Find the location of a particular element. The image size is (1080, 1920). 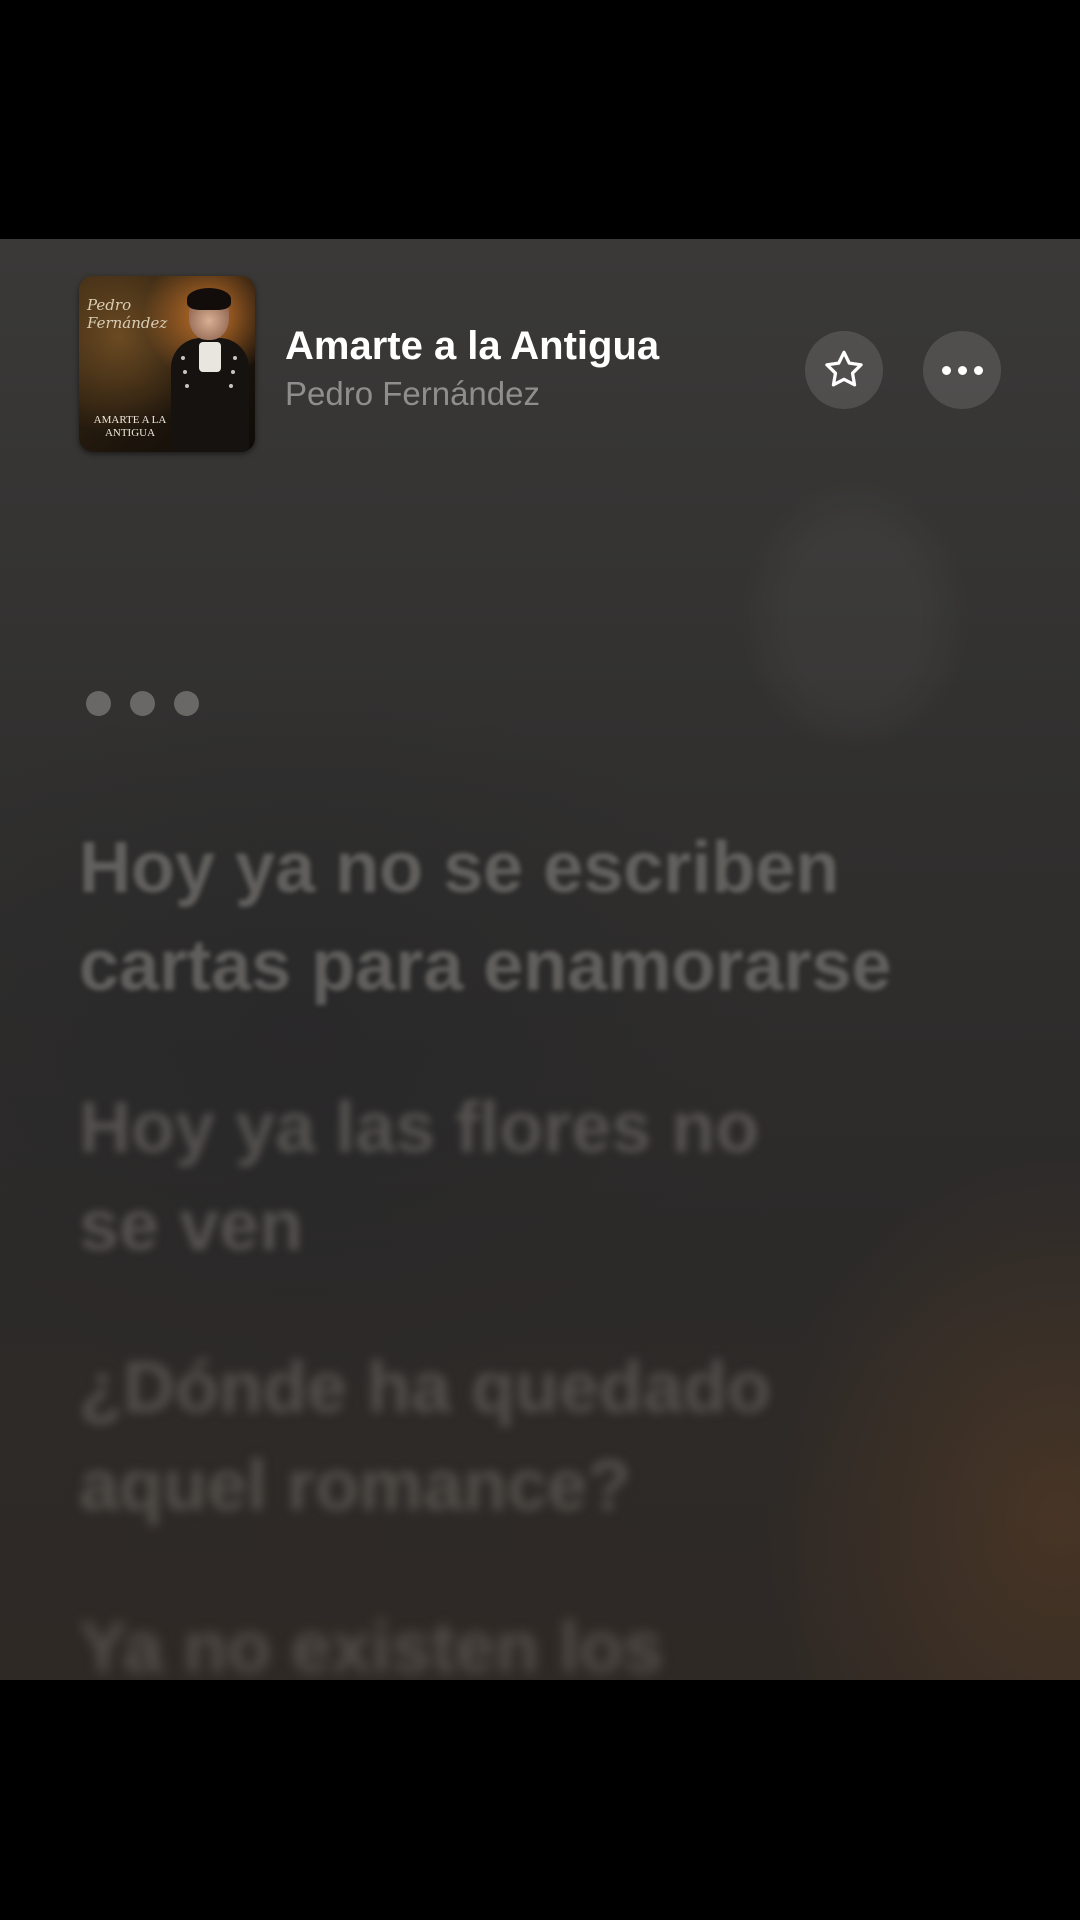

lyric-line: ¿Dónde ha quedado aquel romance? is located at coordinates (479, 1437).